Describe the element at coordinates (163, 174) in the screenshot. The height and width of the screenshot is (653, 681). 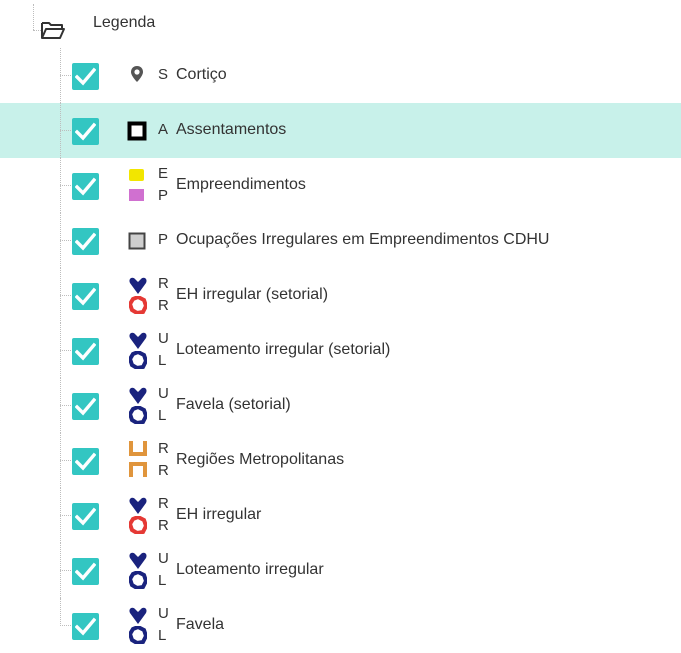
I see `symbol-caption: E` at that location.